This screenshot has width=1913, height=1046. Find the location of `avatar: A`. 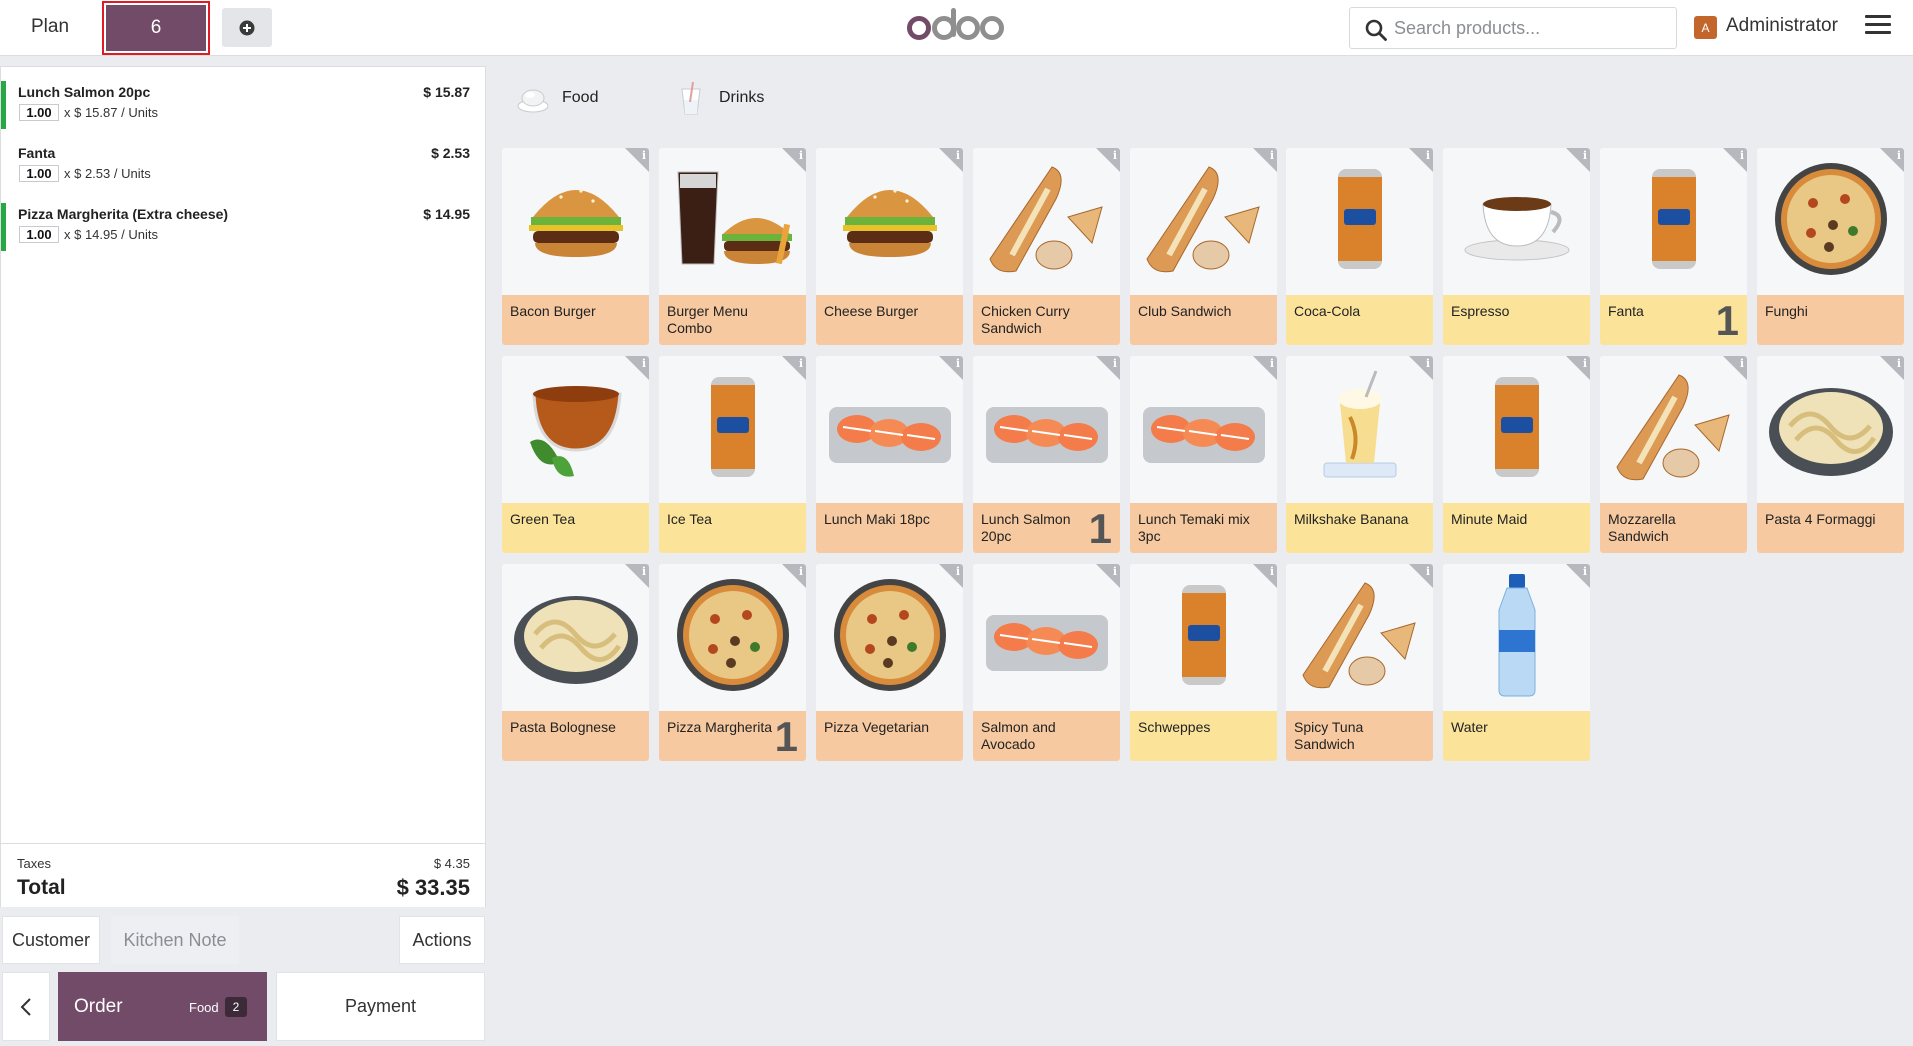

avatar: A is located at coordinates (1705, 27).